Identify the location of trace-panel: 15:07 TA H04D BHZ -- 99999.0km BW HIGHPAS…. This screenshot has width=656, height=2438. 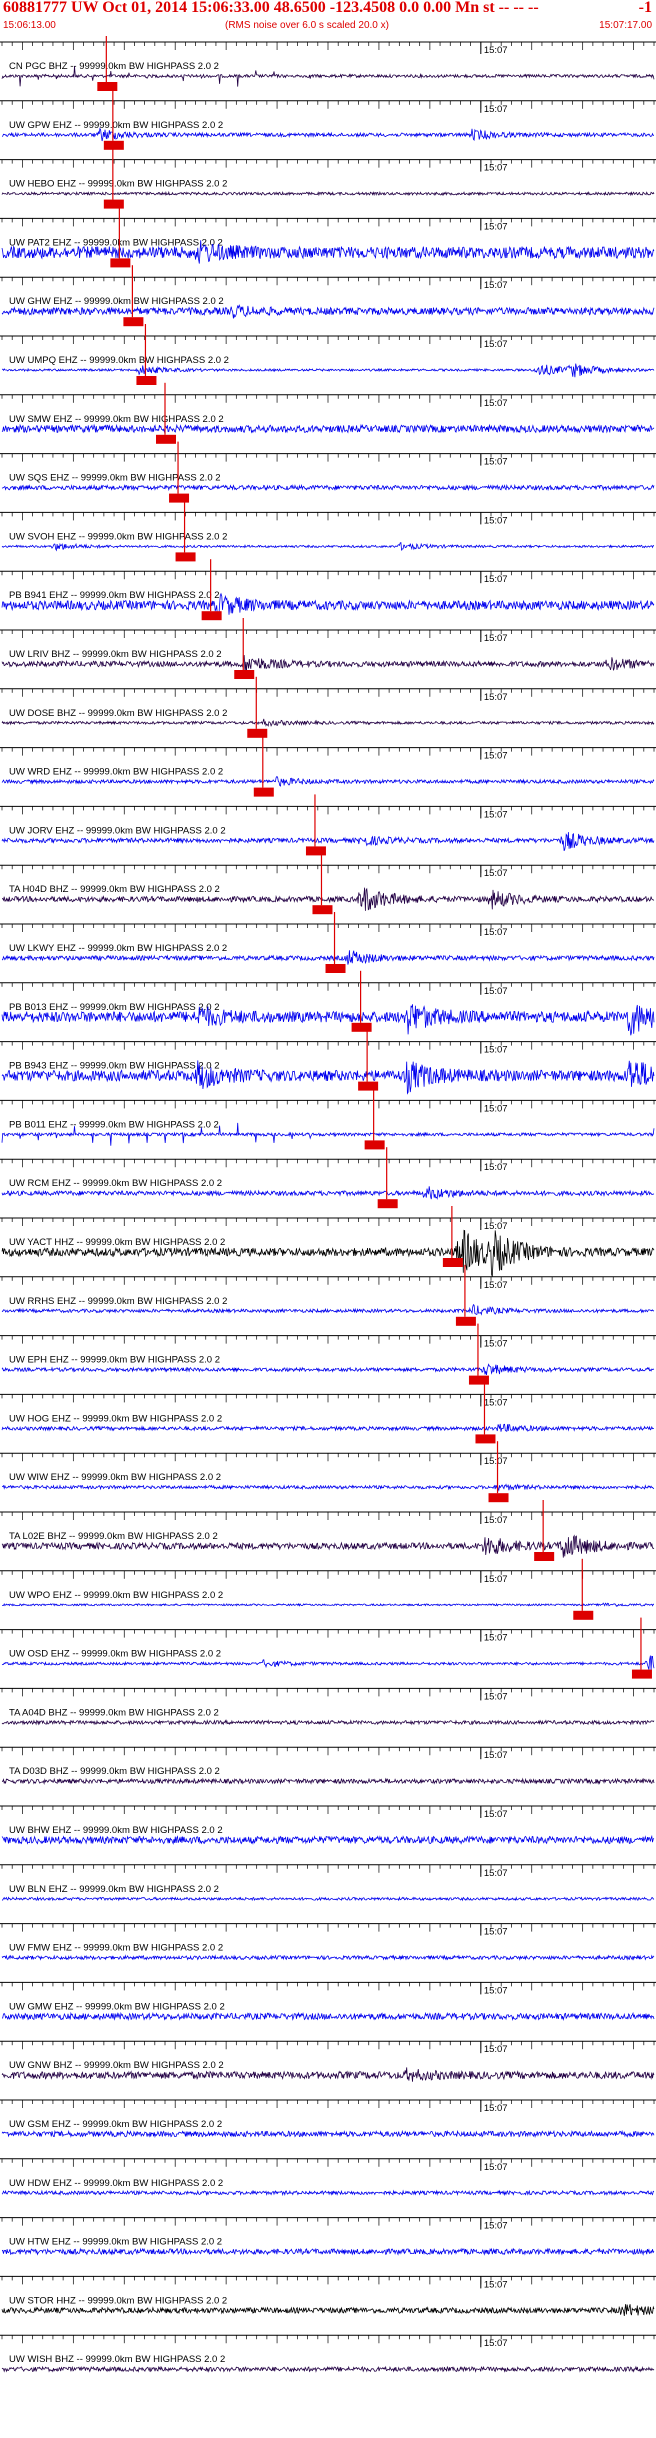
(328, 884).